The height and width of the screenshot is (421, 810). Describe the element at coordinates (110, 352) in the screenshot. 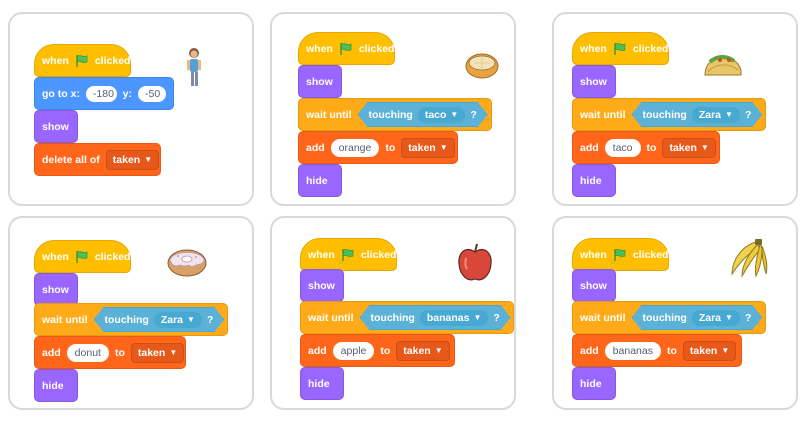

I see `add-to-list-block: add donut to taken ▼` at that location.